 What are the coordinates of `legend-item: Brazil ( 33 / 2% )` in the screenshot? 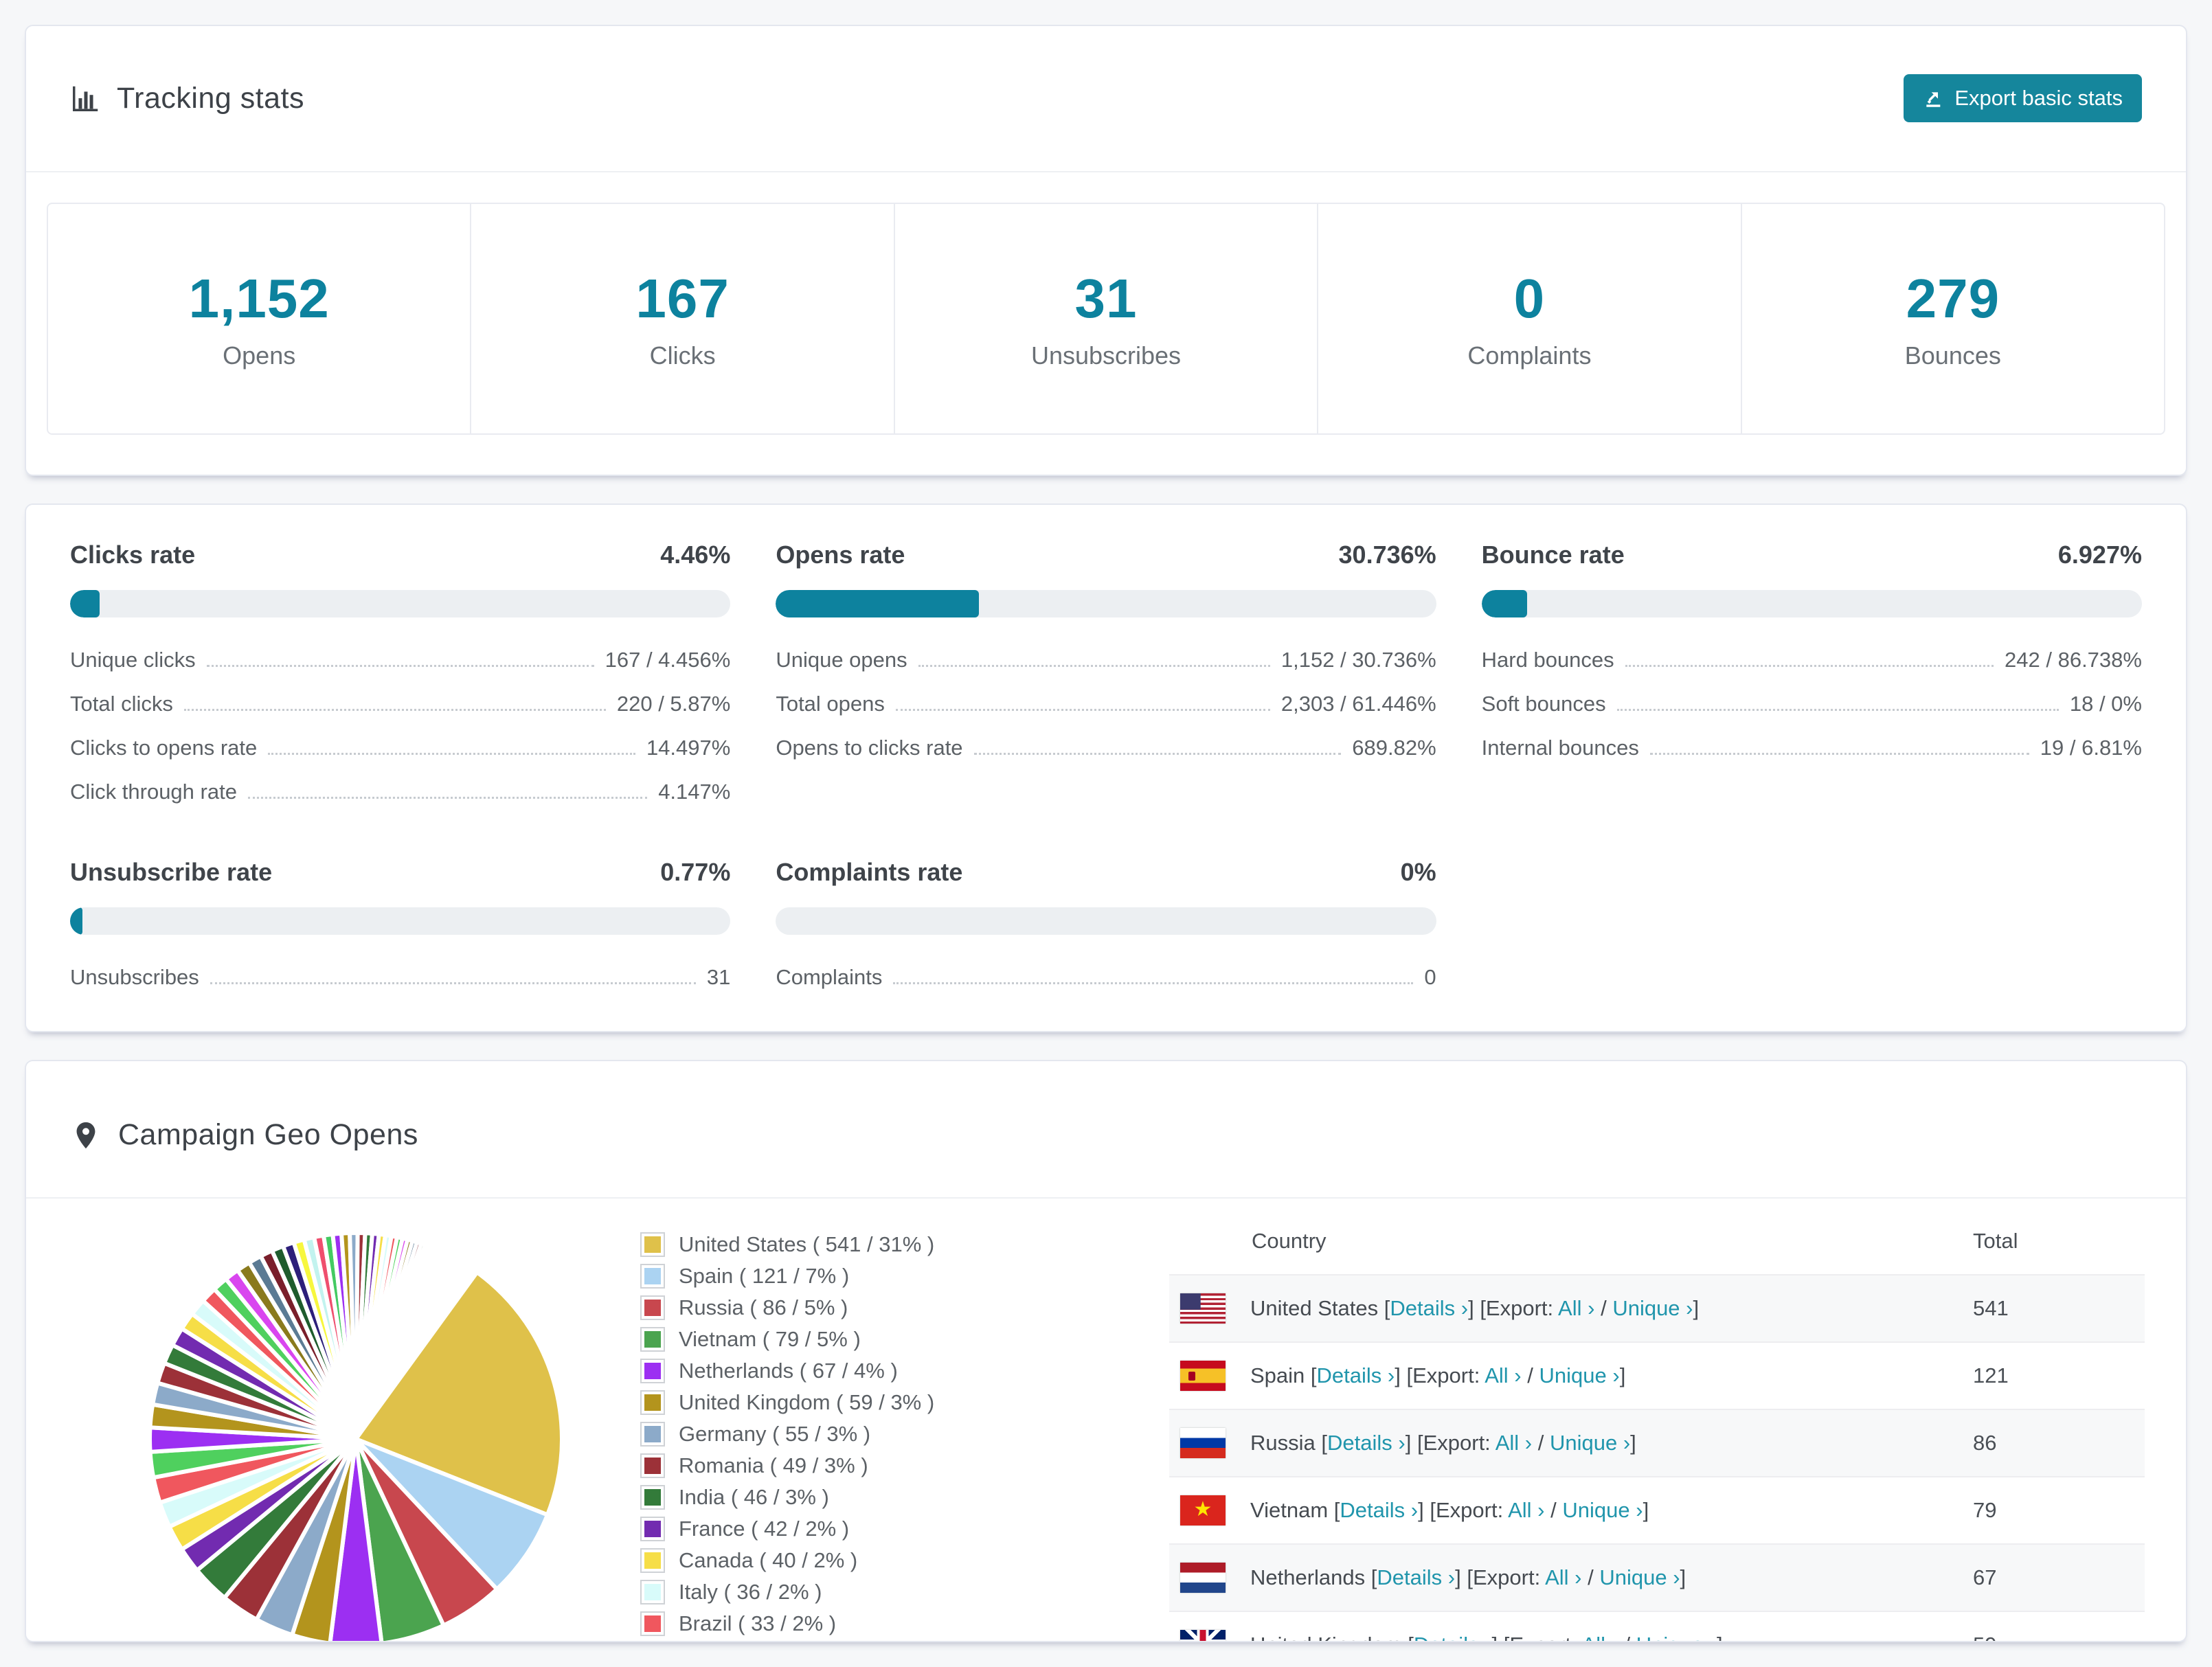 It's located at (904, 1624).